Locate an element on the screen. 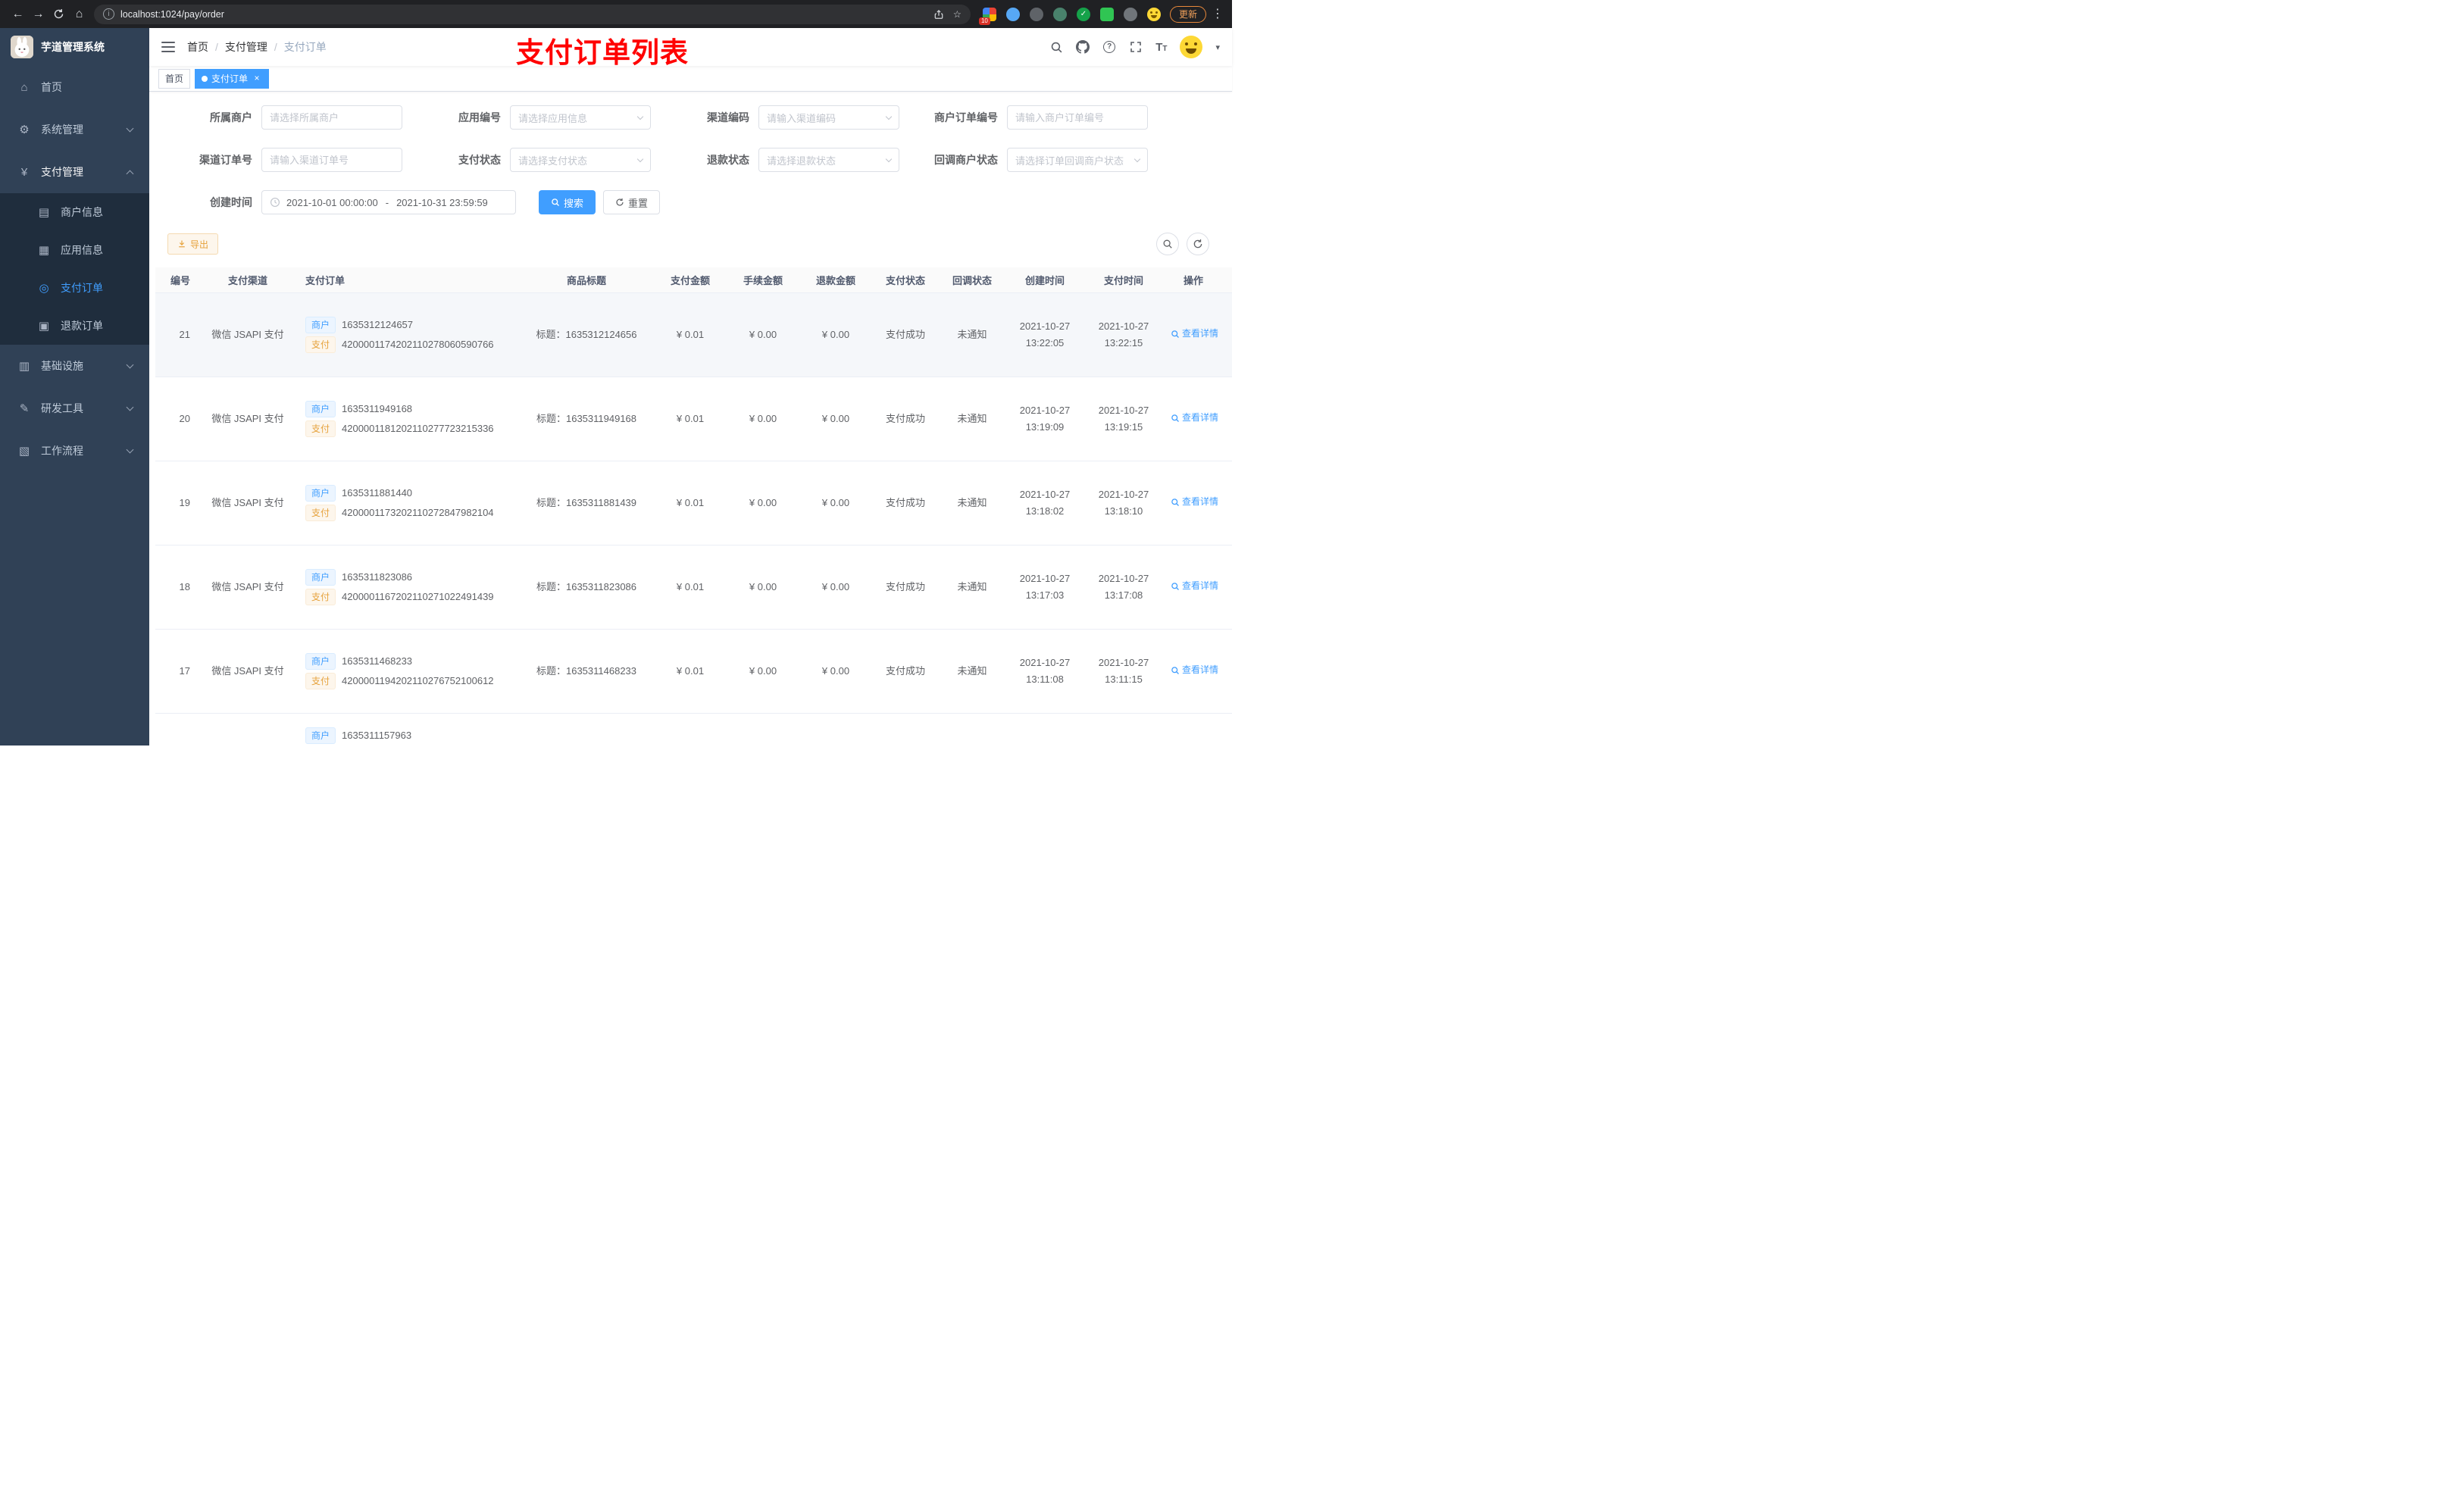 This screenshot has width=2464, height=1491. merchant-filter is located at coordinates (331, 117).